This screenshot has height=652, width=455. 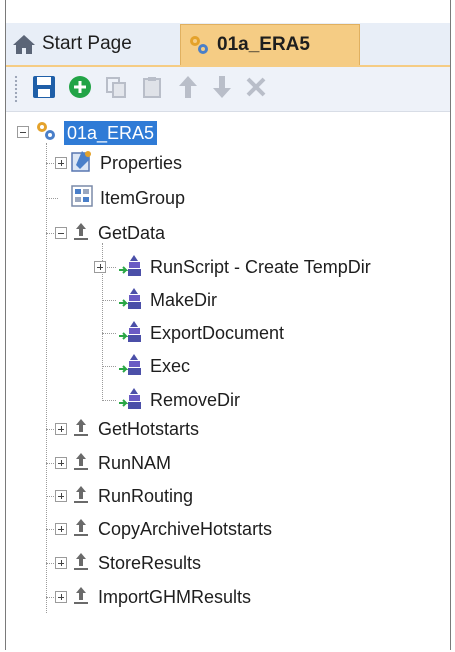 I want to click on tree-node-target-label: StoreResults, so click(x=150, y=562).